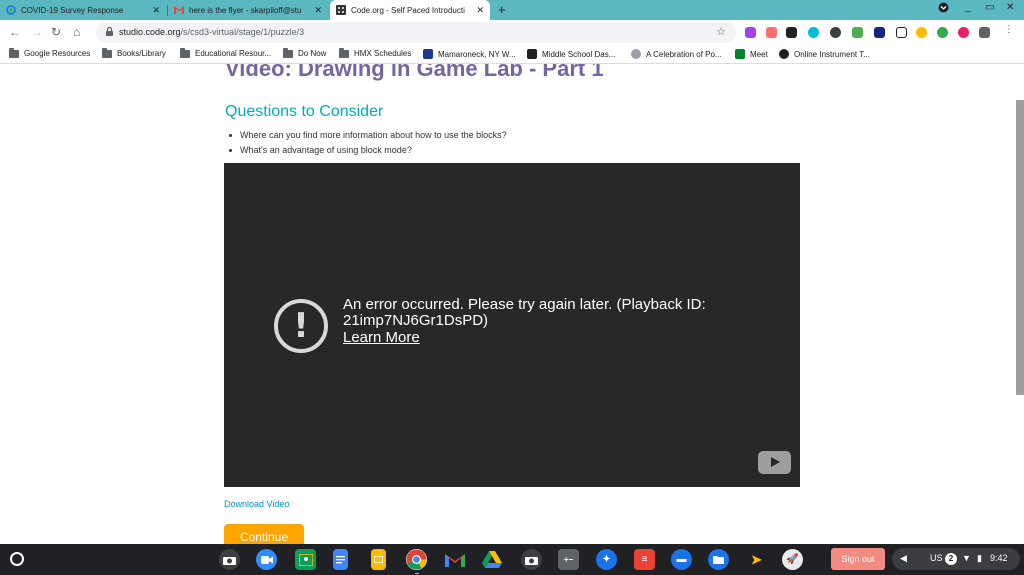  I want to click on bookmark-hmx-schedules: HMX Schedules, so click(375, 52).